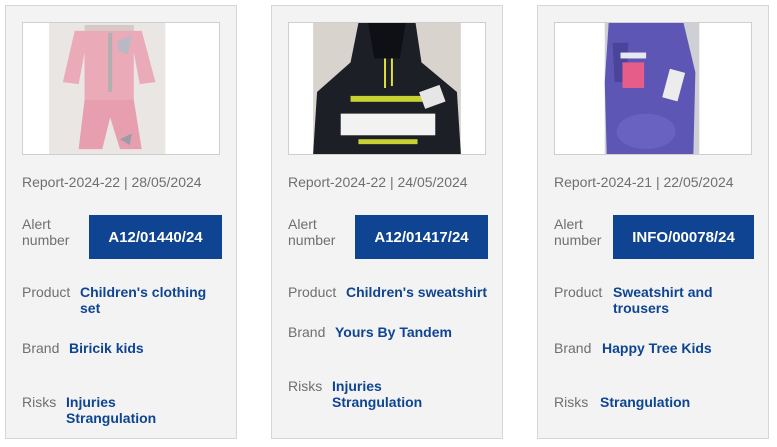  Describe the element at coordinates (683, 237) in the screenshot. I see `alert-number-button: INFO/00078/24` at that location.